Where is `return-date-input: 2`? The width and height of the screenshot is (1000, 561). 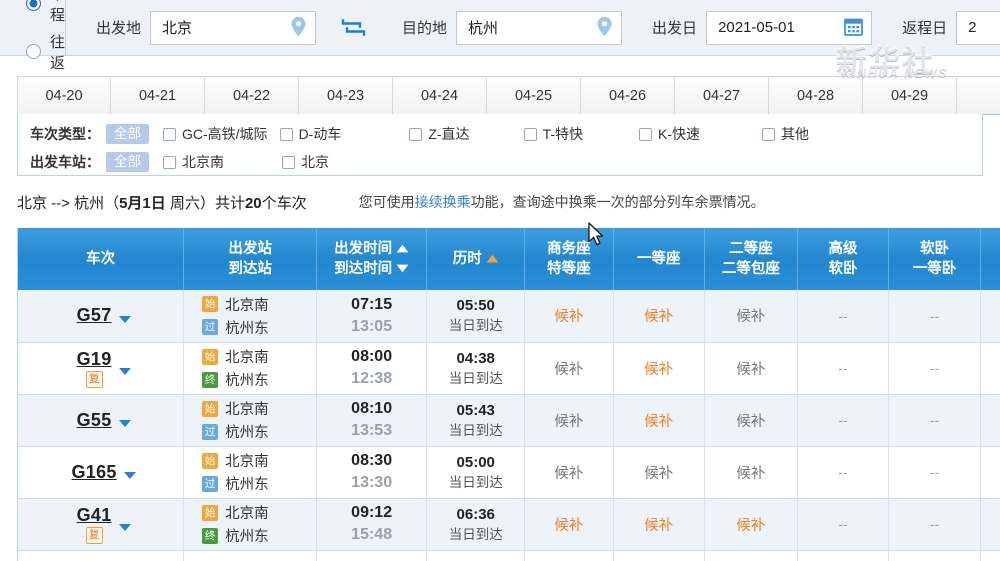
return-date-input: 2 is located at coordinates (978, 27).